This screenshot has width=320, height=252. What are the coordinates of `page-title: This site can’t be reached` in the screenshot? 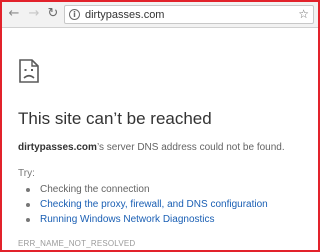 It's located at (115, 118).